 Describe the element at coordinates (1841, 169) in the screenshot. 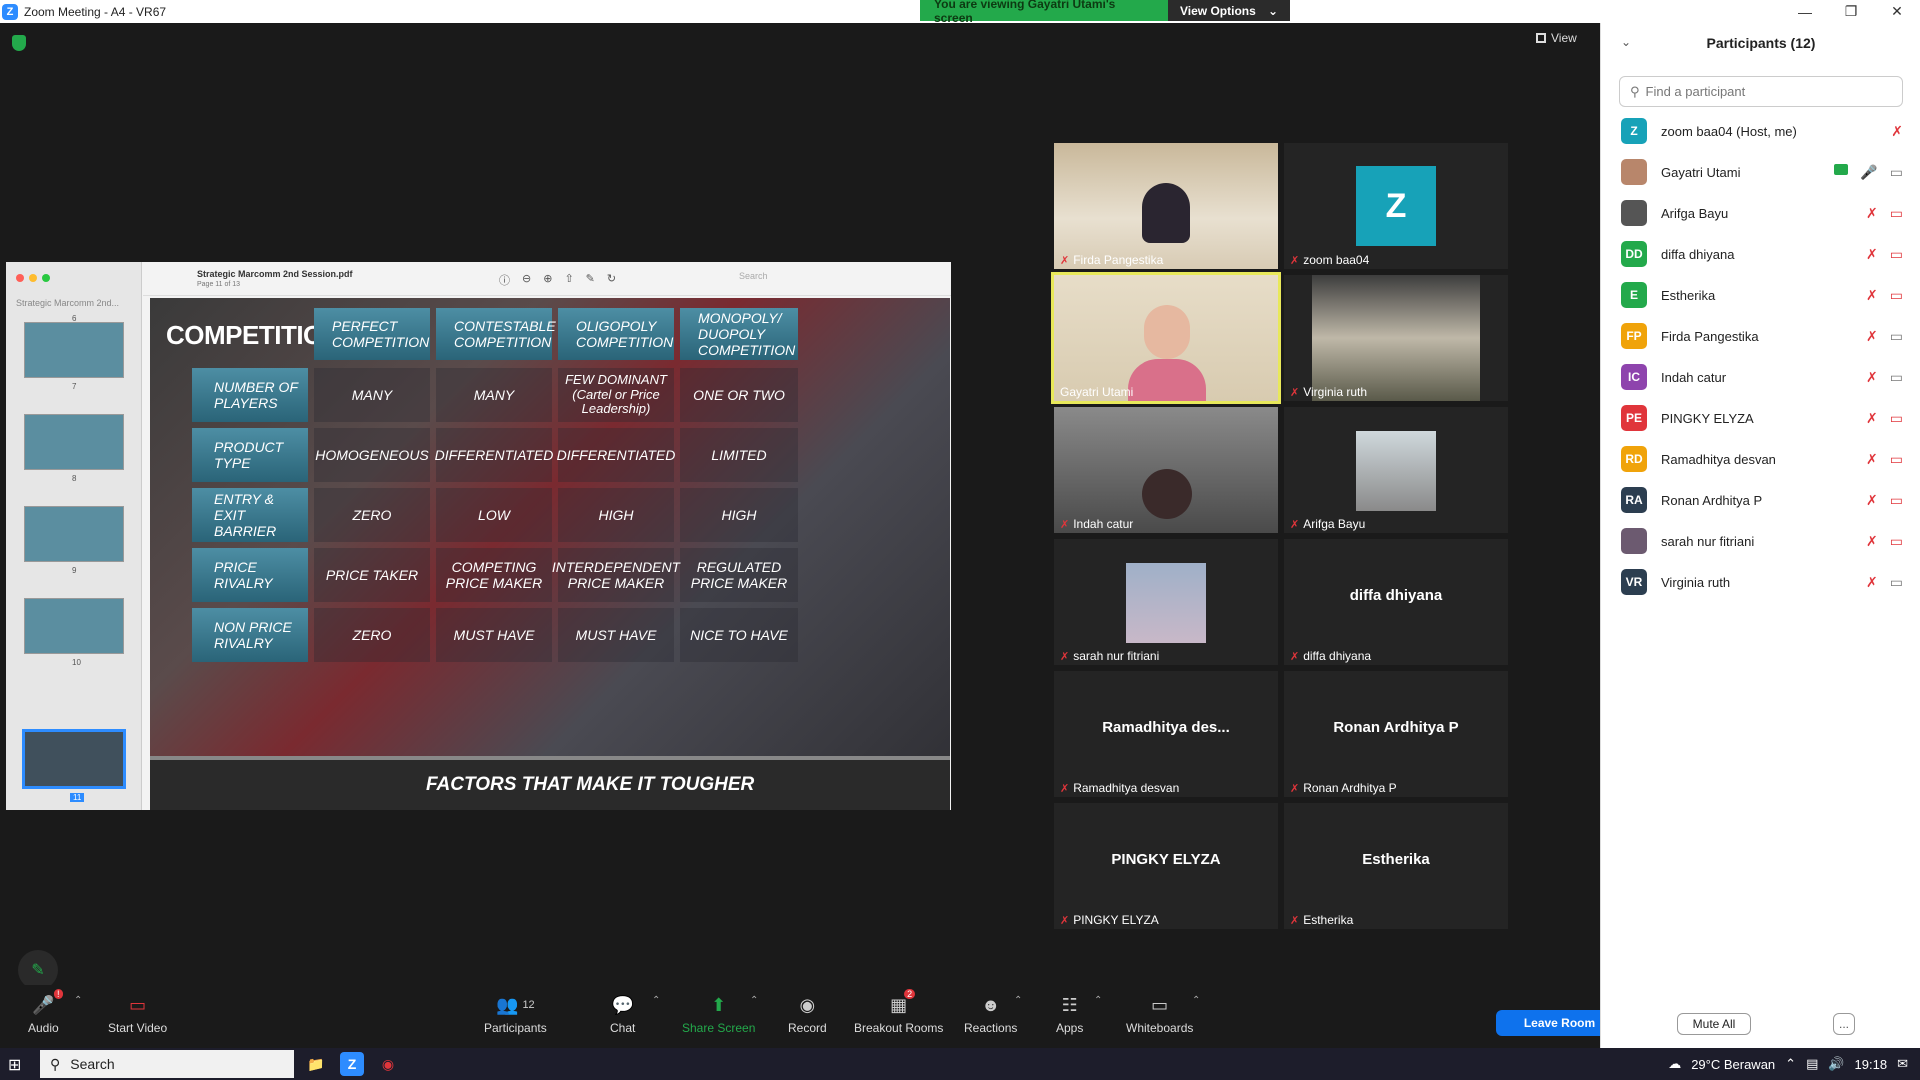

I see `screen-share-icon` at that location.